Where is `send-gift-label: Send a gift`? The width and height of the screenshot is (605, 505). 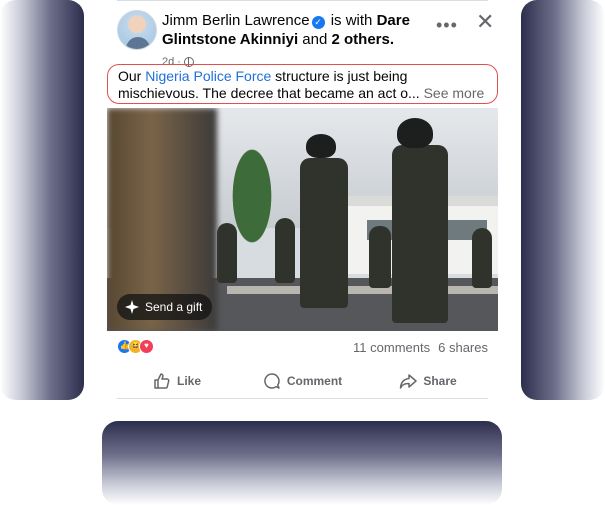 send-gift-label: Send a gift is located at coordinates (174, 307).